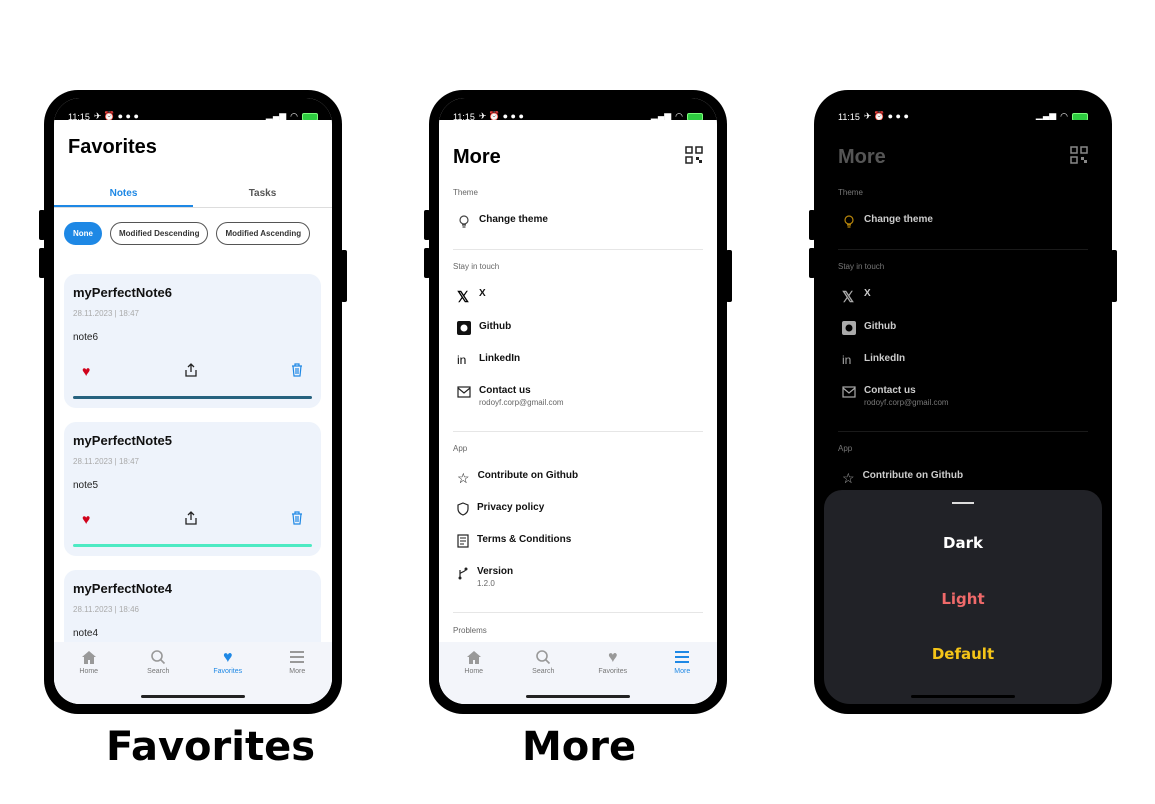  Describe the element at coordinates (262, 194) in the screenshot. I see `tab-tasks: Tasks` at that location.